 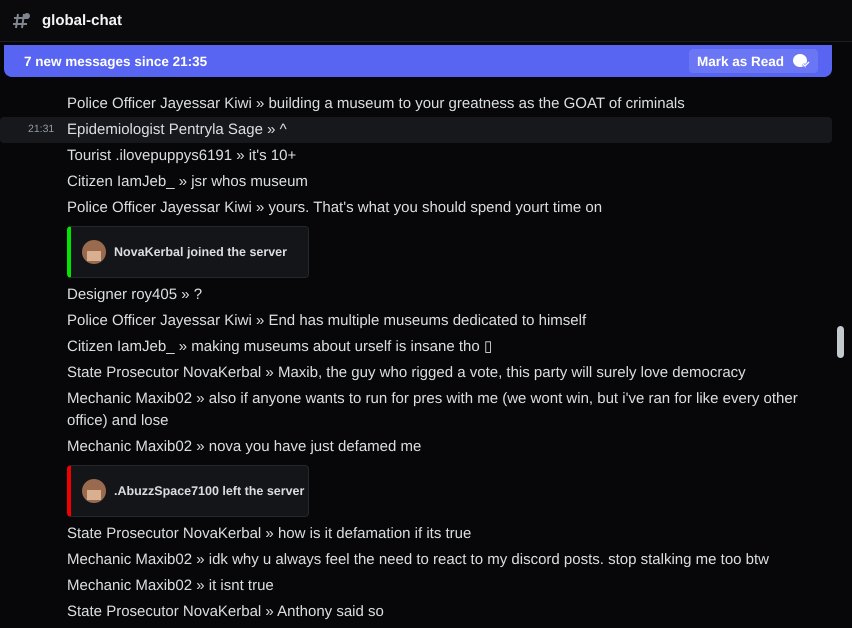 What do you see at coordinates (801, 61) in the screenshot?
I see `chat-check-icon` at bounding box center [801, 61].